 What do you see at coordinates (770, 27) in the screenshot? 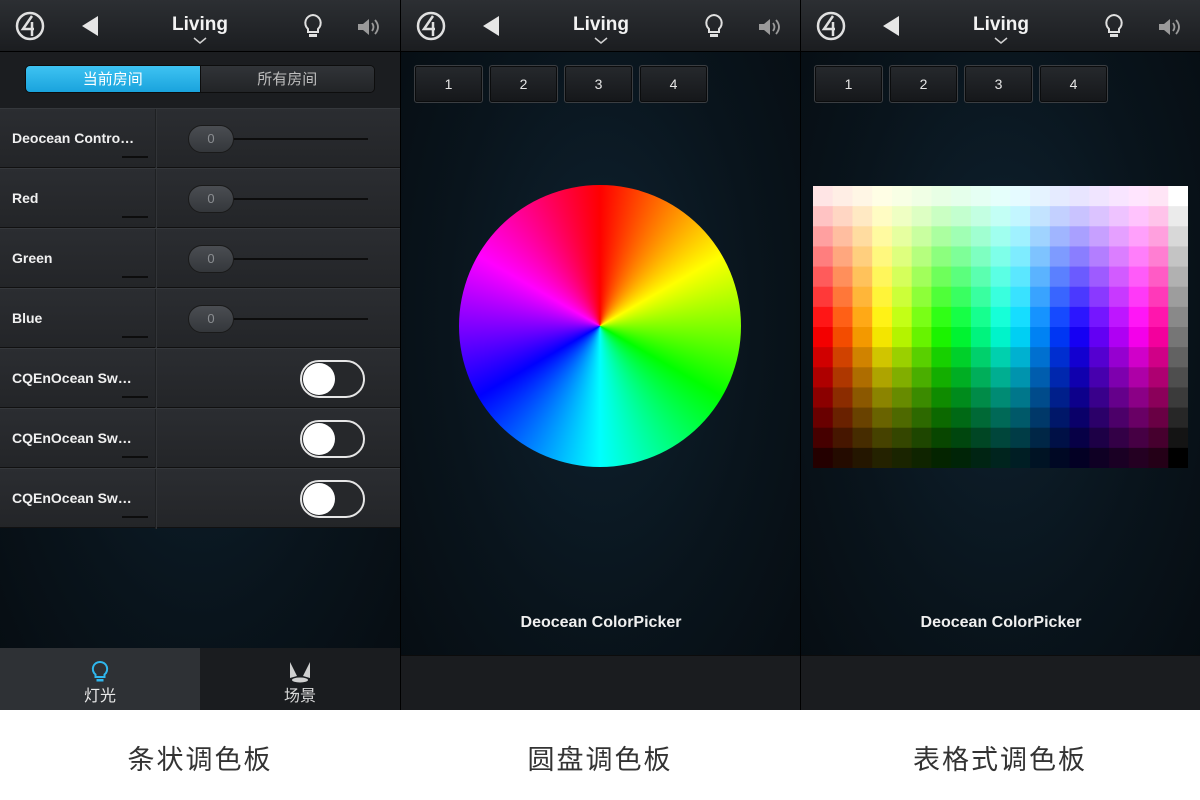
I see `speaker-icon` at bounding box center [770, 27].